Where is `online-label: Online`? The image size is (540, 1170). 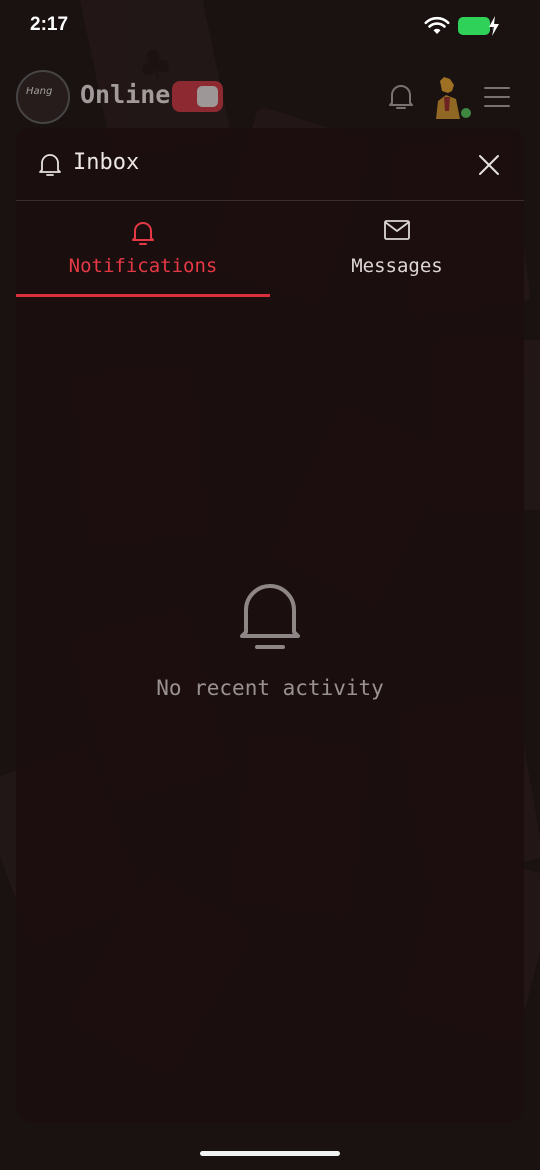 online-label: Online is located at coordinates (125, 94).